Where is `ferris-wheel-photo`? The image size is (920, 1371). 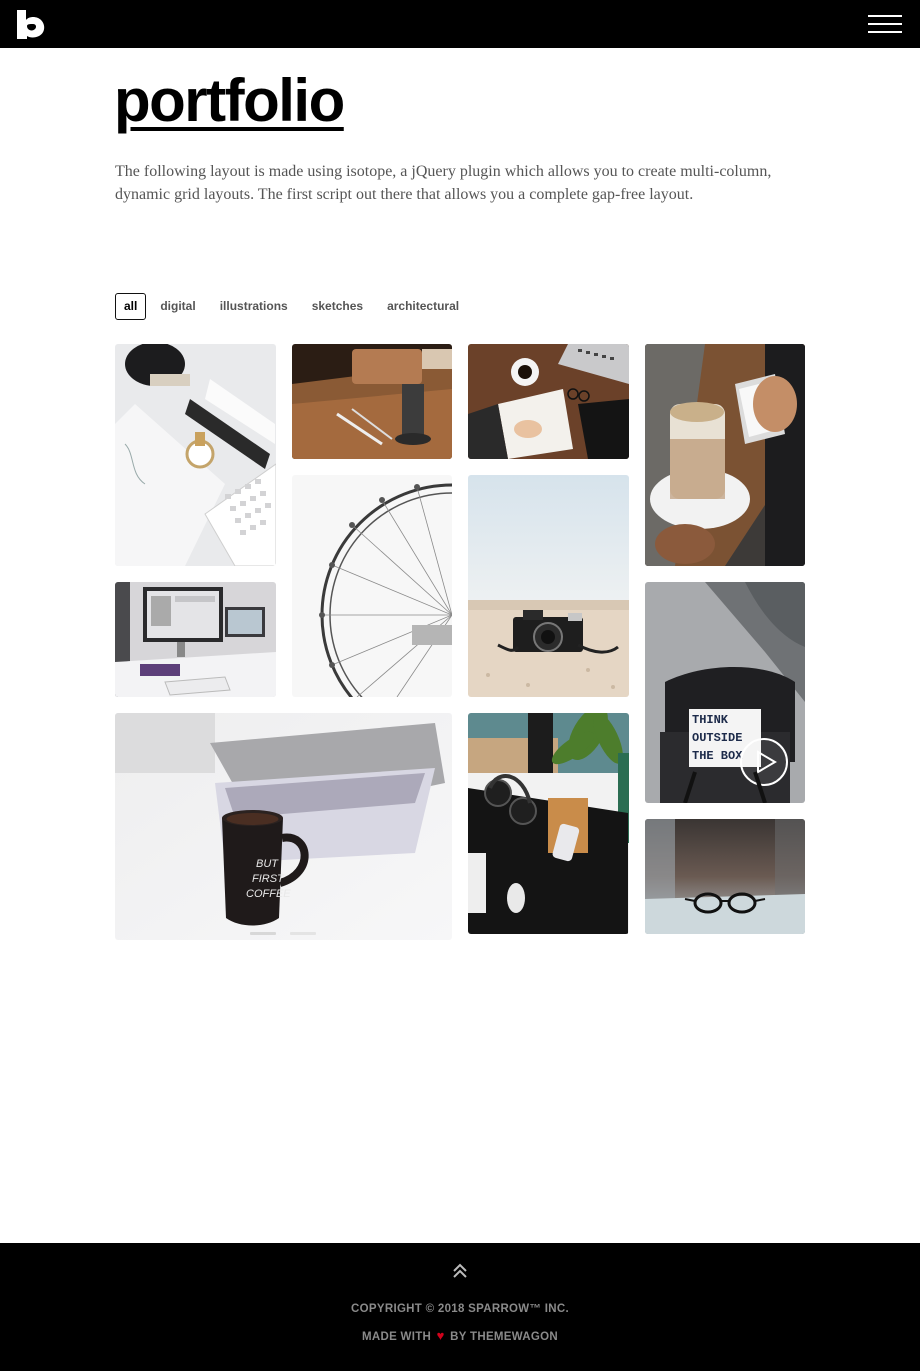
ferris-wheel-photo is located at coordinates (372, 586).